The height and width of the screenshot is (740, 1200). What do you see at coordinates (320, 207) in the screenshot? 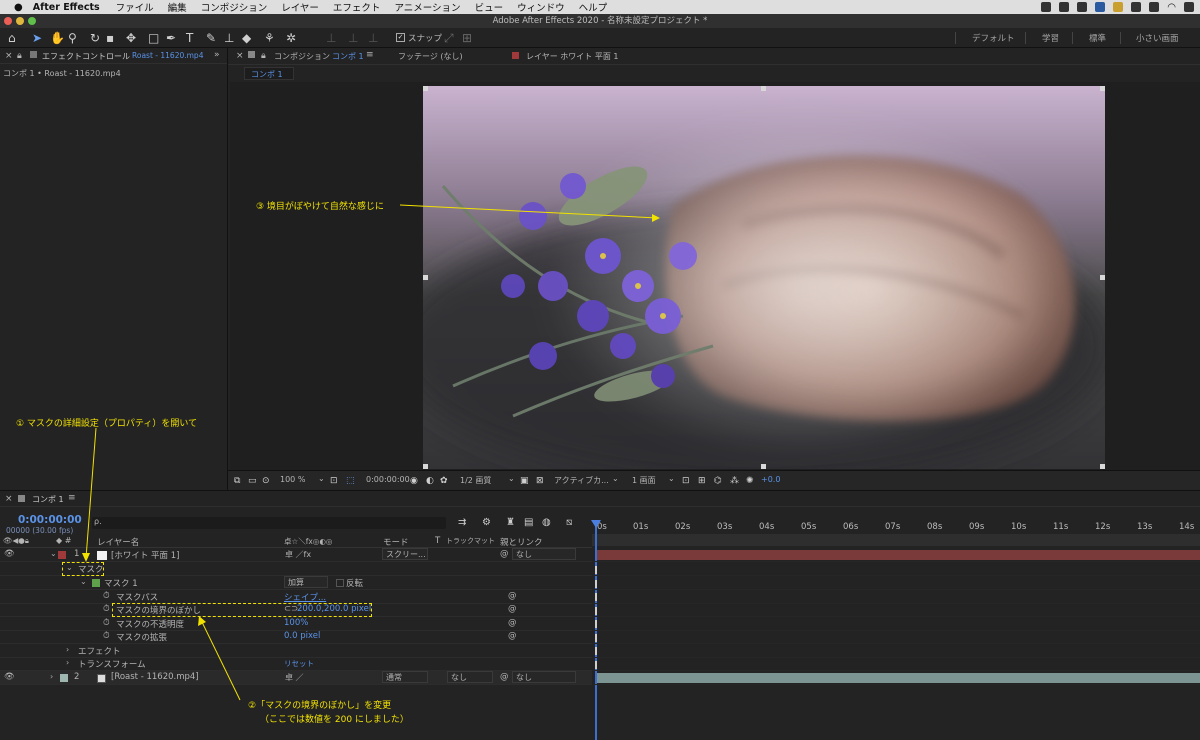
I see `annotation-3: ③ 境目がぼやけて自然な感じに` at bounding box center [320, 207].